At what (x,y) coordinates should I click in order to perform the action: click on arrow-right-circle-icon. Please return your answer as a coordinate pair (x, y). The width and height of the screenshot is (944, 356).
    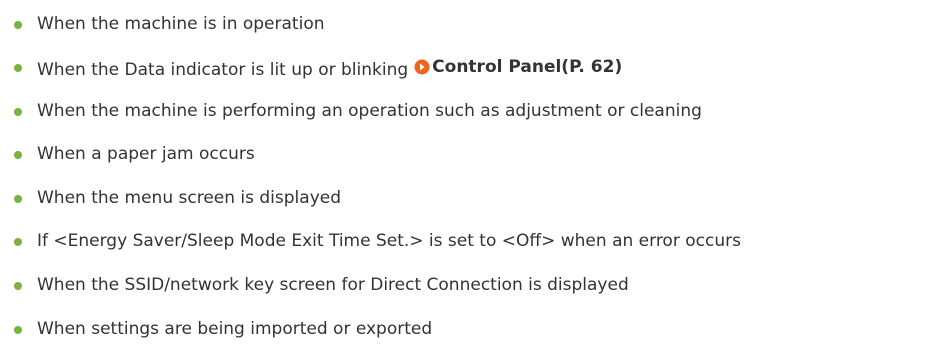
    Looking at the image, I should click on (422, 67).